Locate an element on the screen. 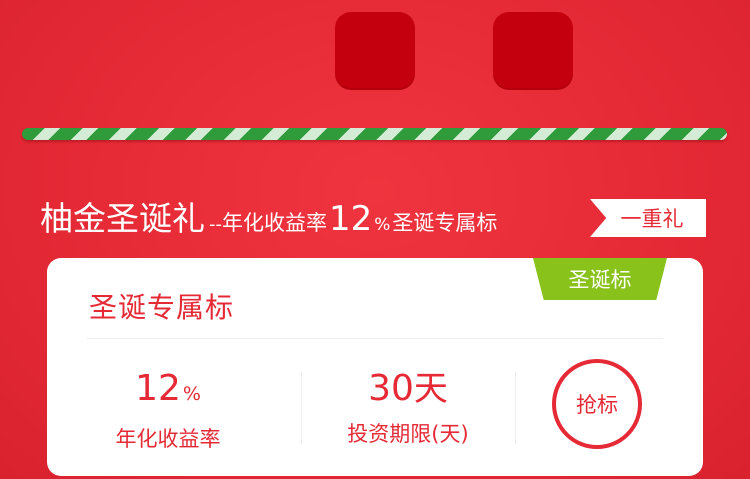 This screenshot has width=750, height=479. rate-label: 年化收益率 is located at coordinates (168, 439).